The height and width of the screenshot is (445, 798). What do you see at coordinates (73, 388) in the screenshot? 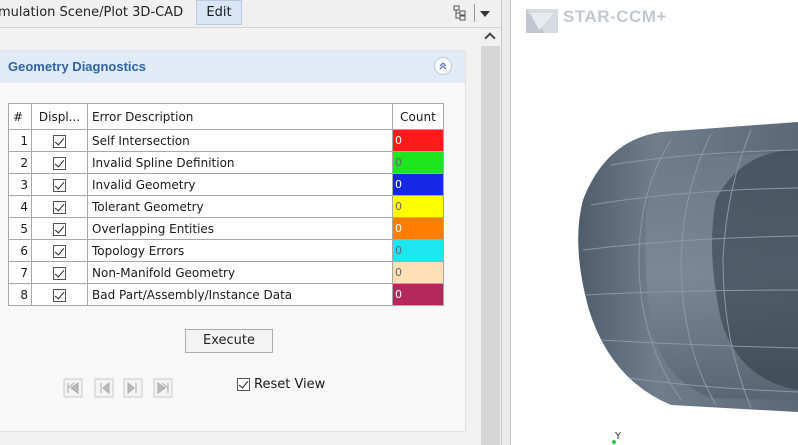
I see `first-icon` at bounding box center [73, 388].